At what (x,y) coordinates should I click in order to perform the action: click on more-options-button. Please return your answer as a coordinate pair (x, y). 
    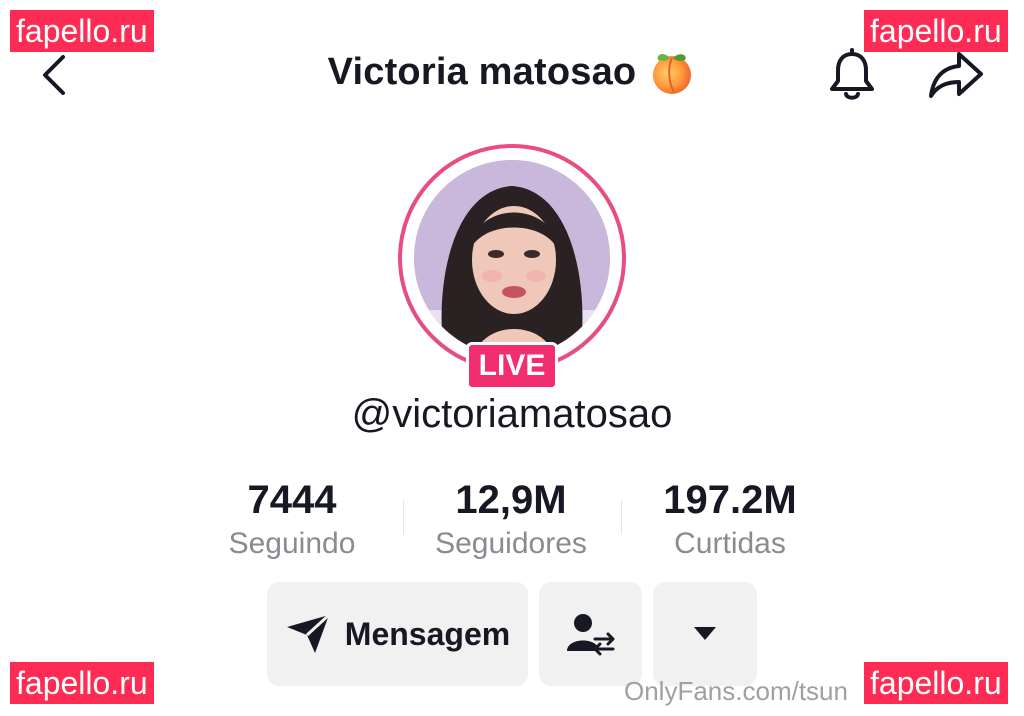
    Looking at the image, I should click on (705, 634).